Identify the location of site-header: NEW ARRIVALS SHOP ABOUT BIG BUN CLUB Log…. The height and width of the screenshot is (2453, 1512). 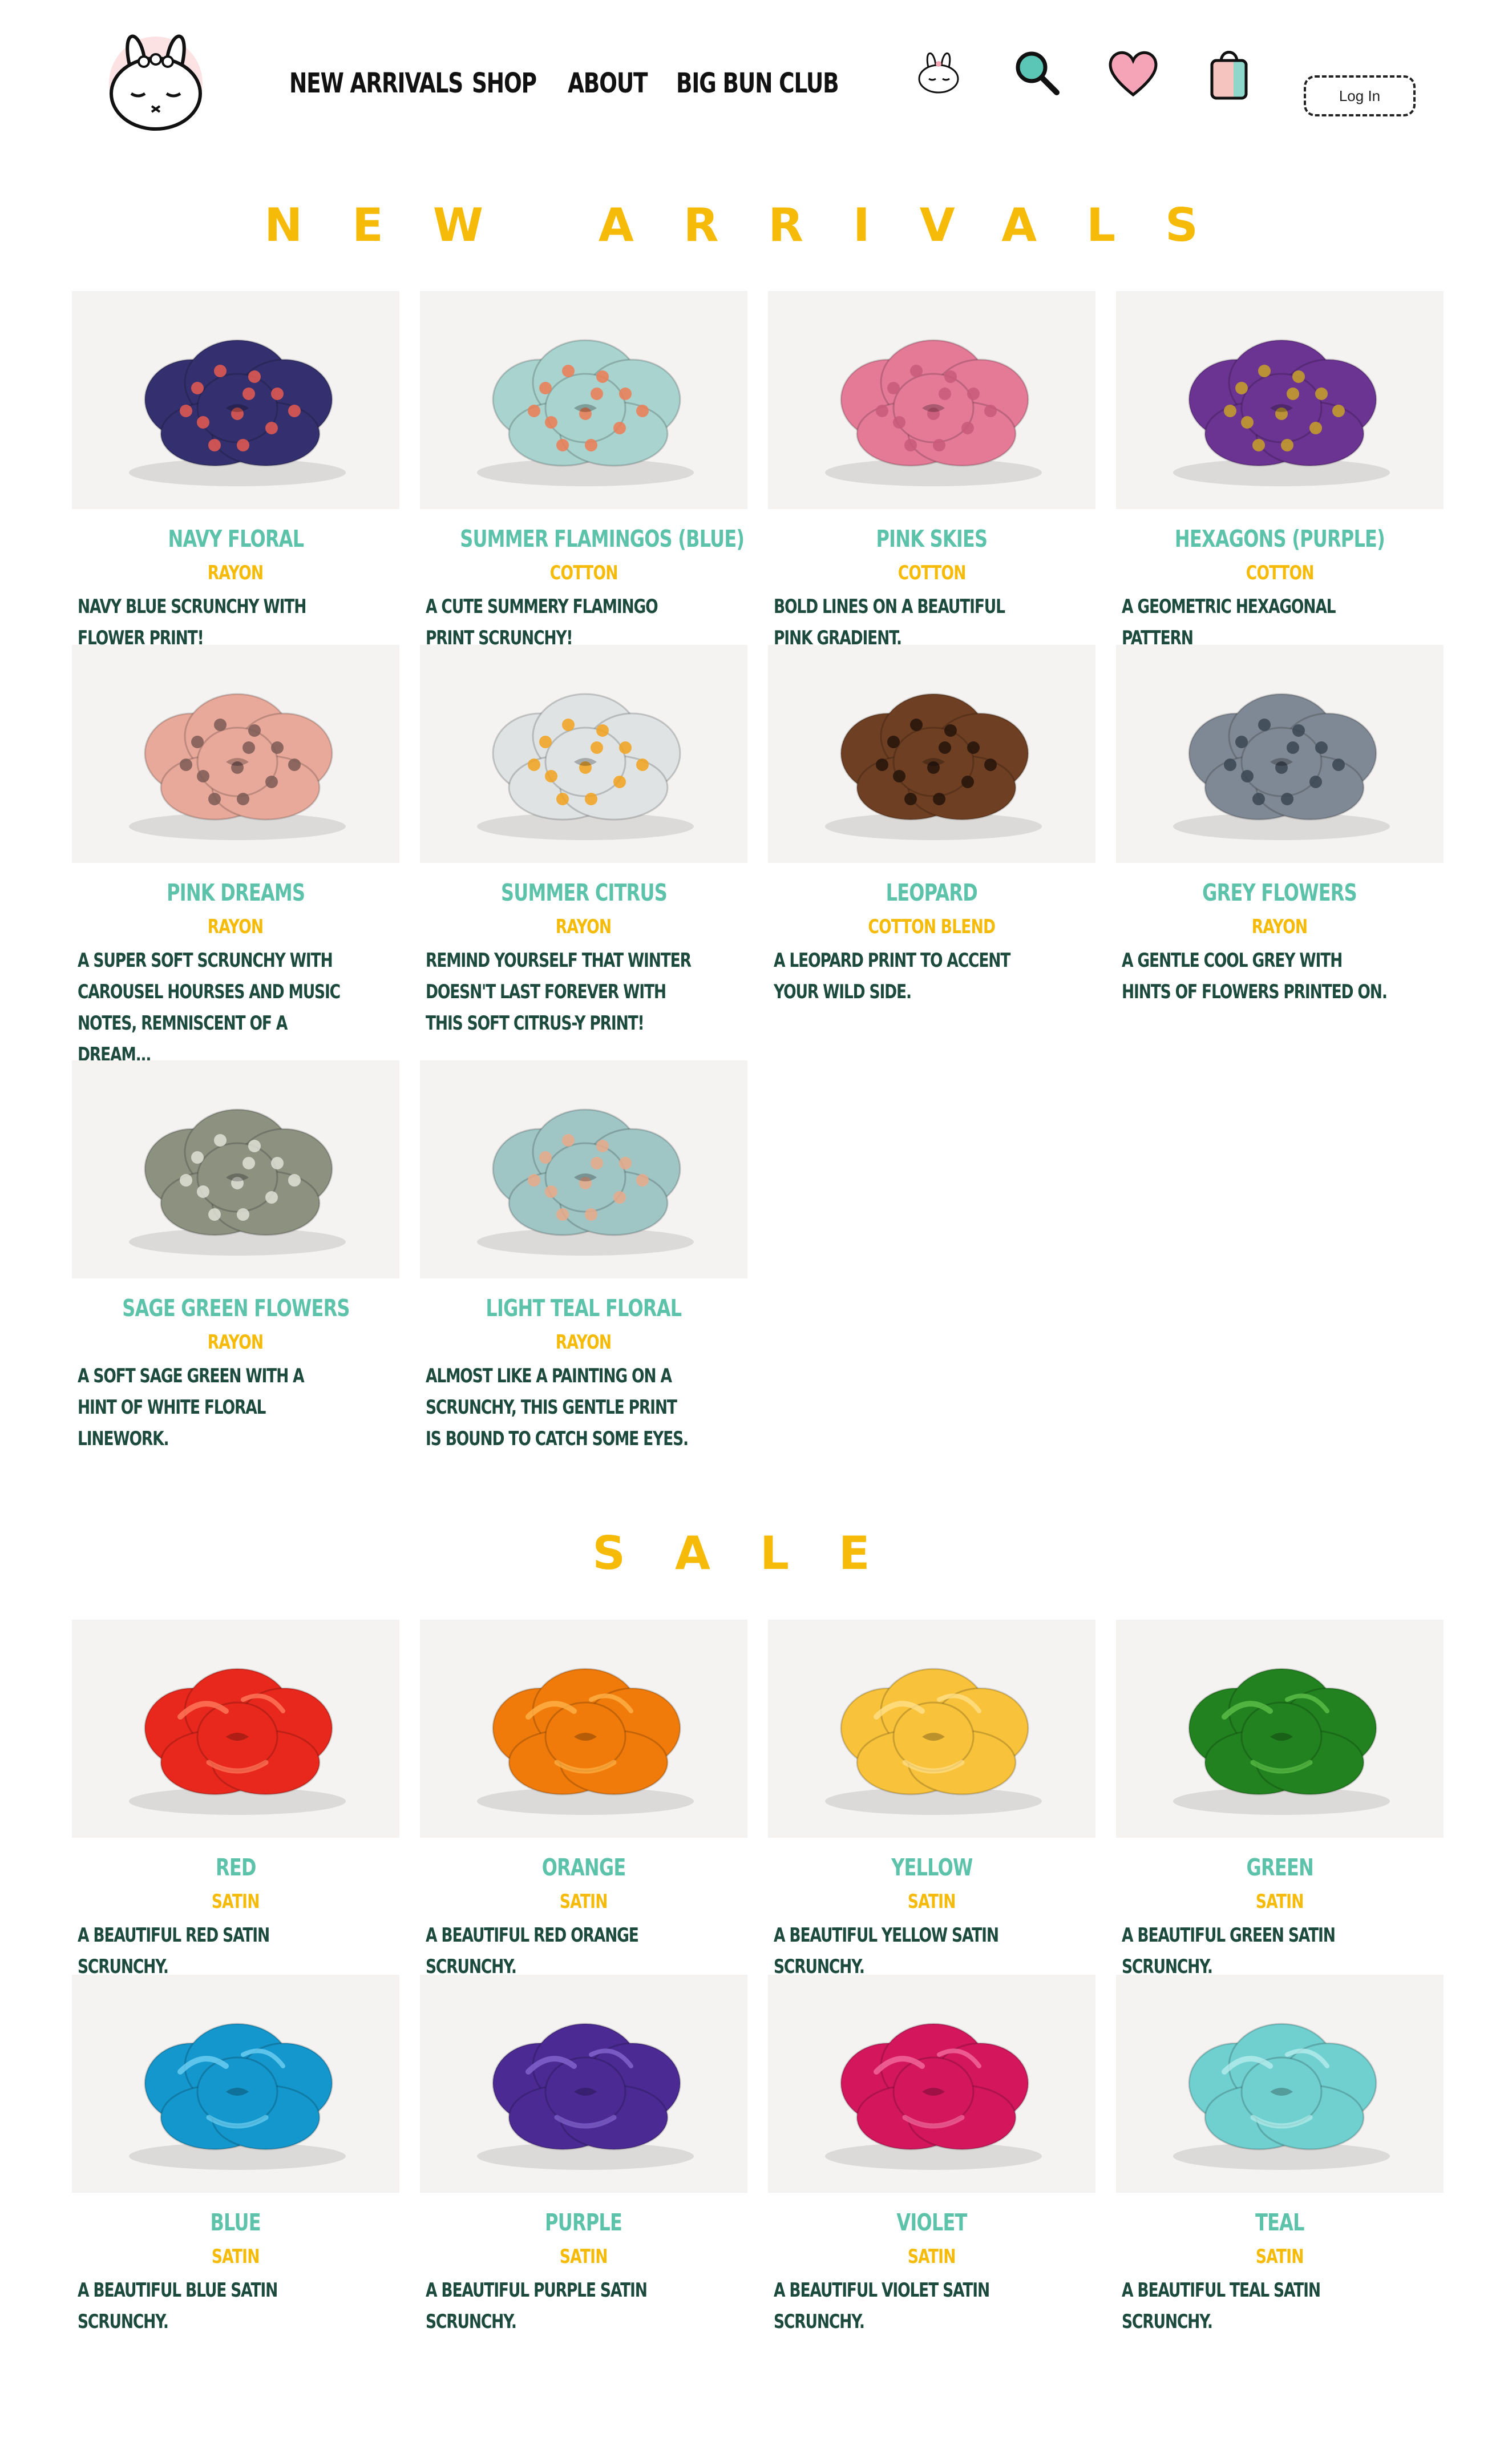
(756, 83).